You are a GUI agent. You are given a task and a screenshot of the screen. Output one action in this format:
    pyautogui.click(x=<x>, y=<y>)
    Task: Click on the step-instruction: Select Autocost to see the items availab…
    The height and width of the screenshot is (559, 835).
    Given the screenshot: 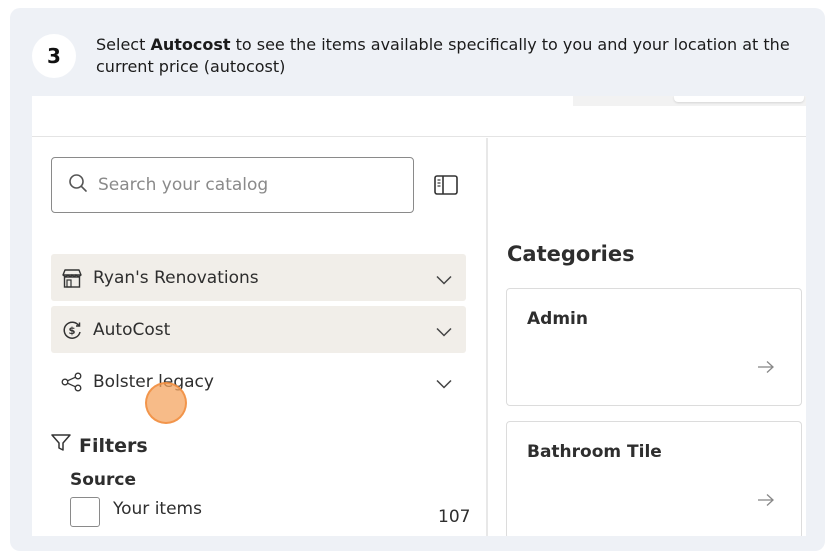 What is the action you would take?
    pyautogui.click(x=453, y=56)
    